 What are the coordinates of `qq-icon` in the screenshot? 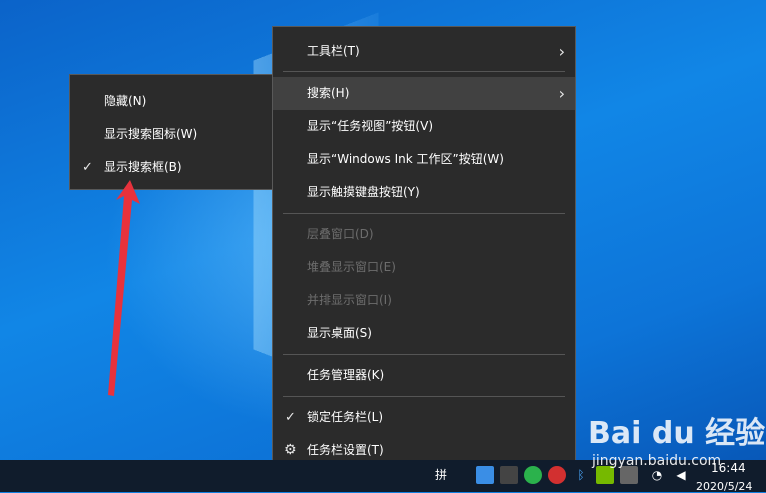 It's located at (557, 475).